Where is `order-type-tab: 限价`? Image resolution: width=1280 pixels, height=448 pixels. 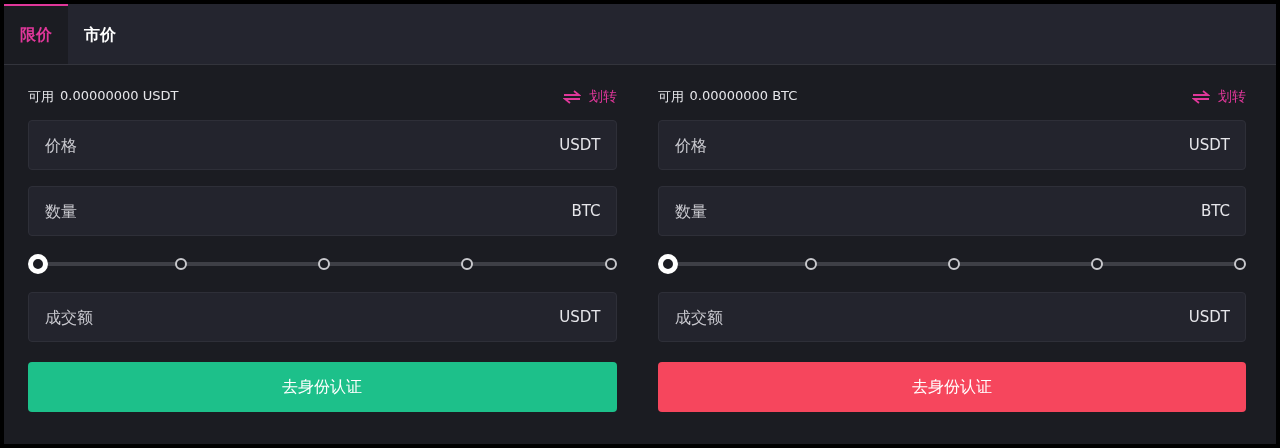
order-type-tab: 限价 is located at coordinates (36, 34).